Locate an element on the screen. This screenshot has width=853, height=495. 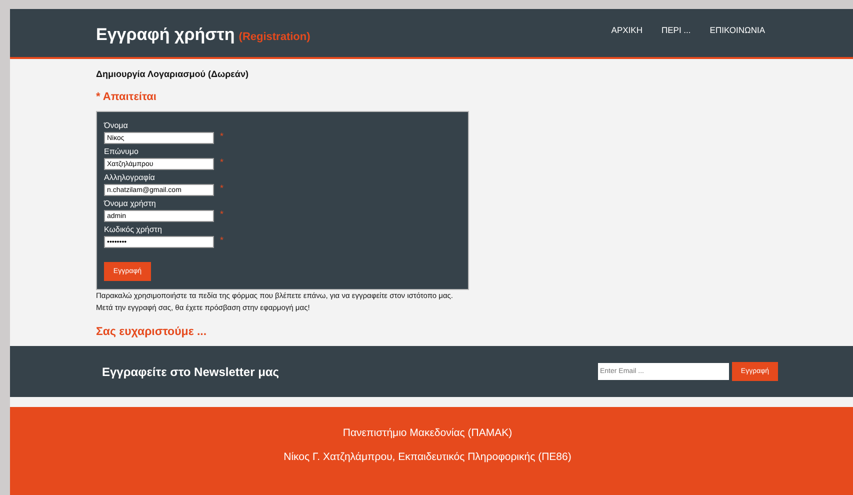
field-label: Κωδικός χρήστη is located at coordinates (133, 230).